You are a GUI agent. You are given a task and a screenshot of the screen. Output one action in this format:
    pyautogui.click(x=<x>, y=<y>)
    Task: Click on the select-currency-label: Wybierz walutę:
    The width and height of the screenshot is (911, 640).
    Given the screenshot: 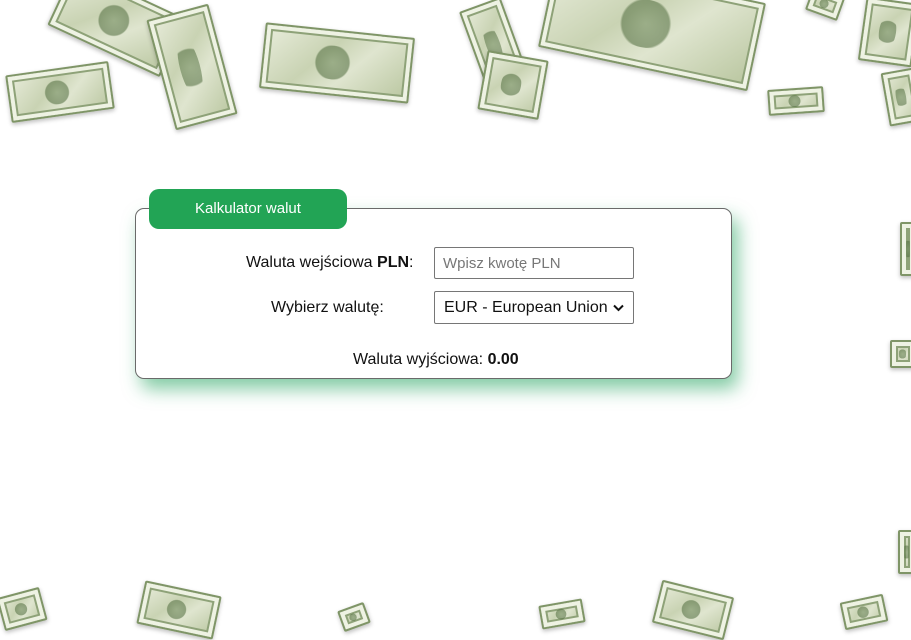 What is the action you would take?
    pyautogui.click(x=327, y=307)
    